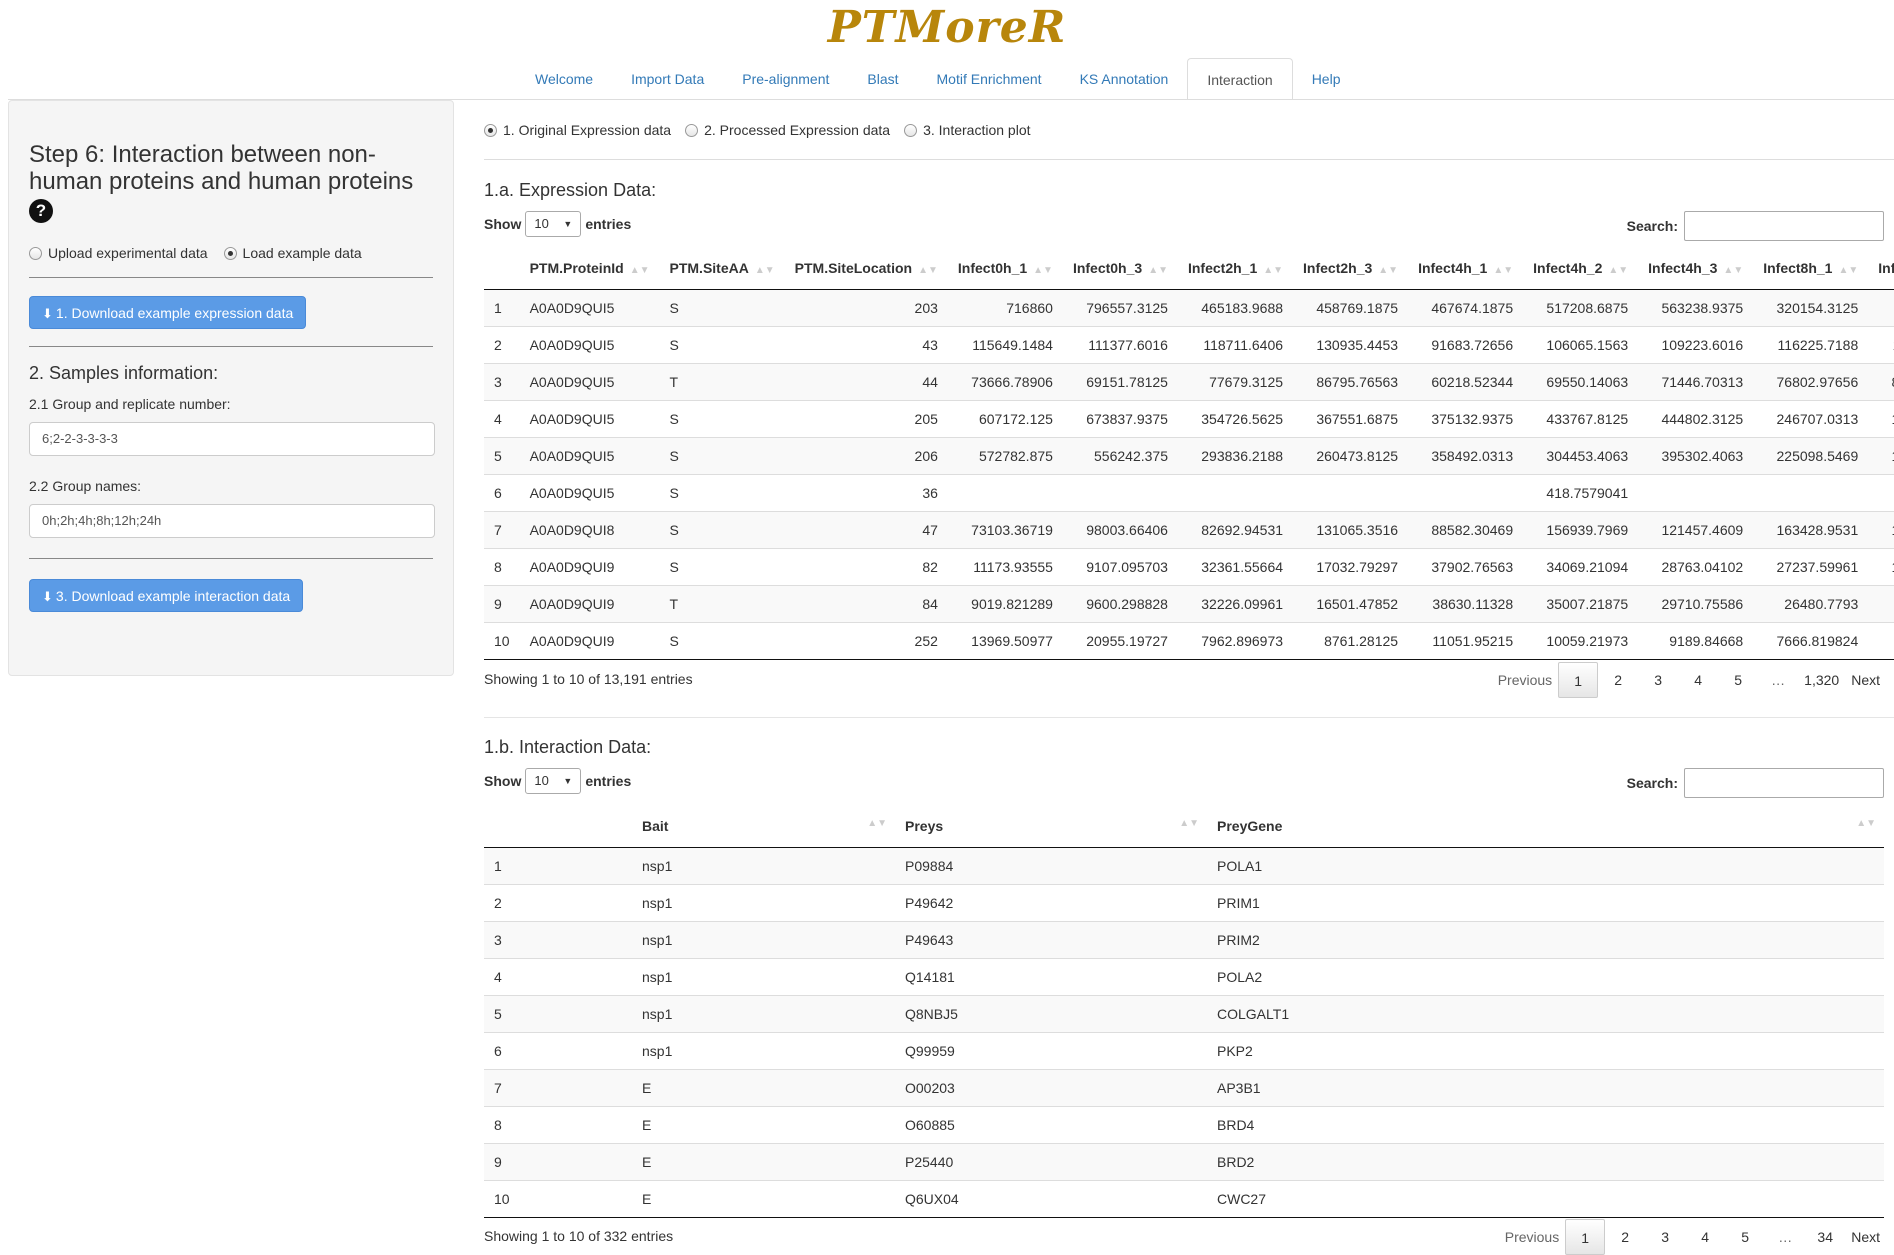 The height and width of the screenshot is (1255, 1894). What do you see at coordinates (1189, 159) in the screenshot?
I see `divider` at bounding box center [1189, 159].